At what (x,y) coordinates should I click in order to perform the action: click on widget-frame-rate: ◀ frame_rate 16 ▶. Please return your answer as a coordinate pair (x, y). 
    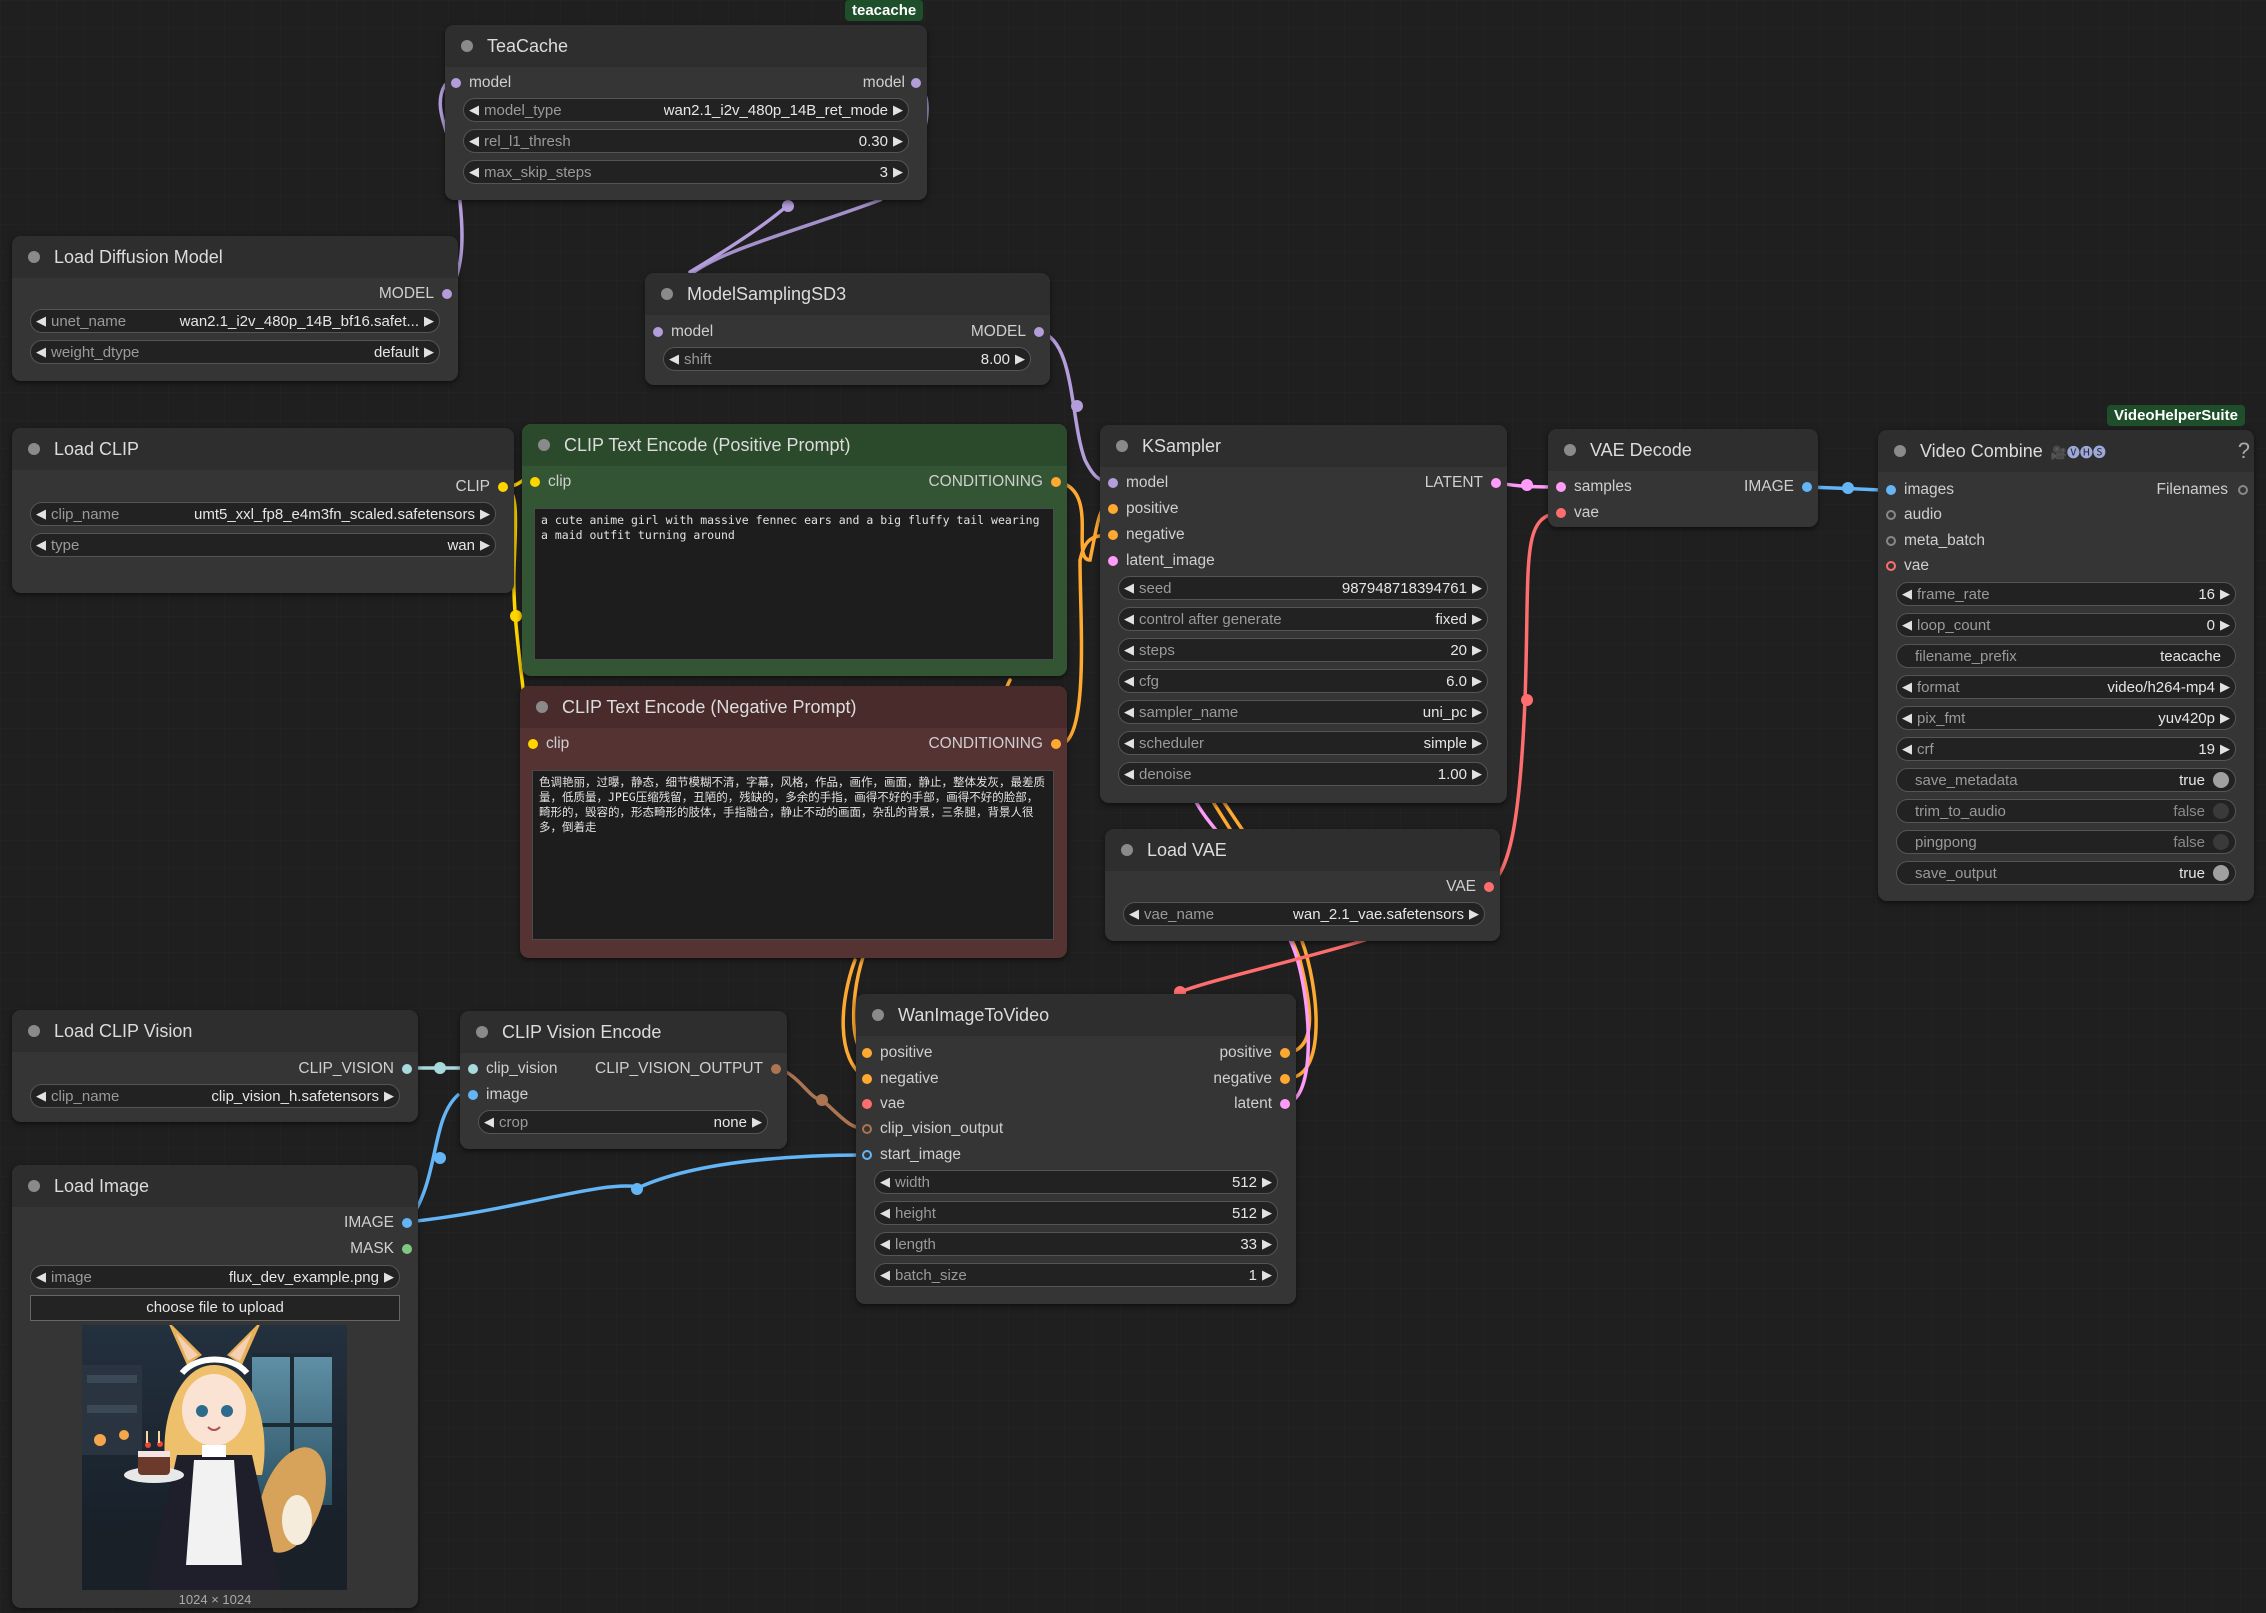
    Looking at the image, I should click on (2066, 594).